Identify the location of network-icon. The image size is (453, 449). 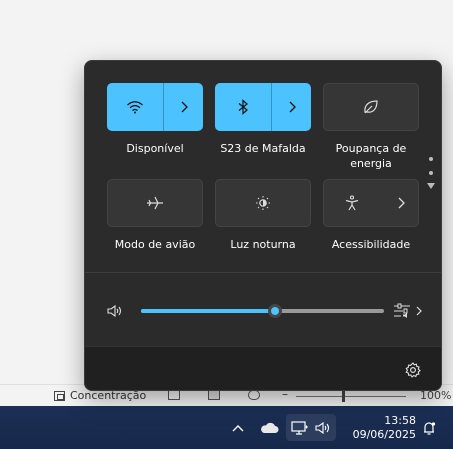
(299, 427).